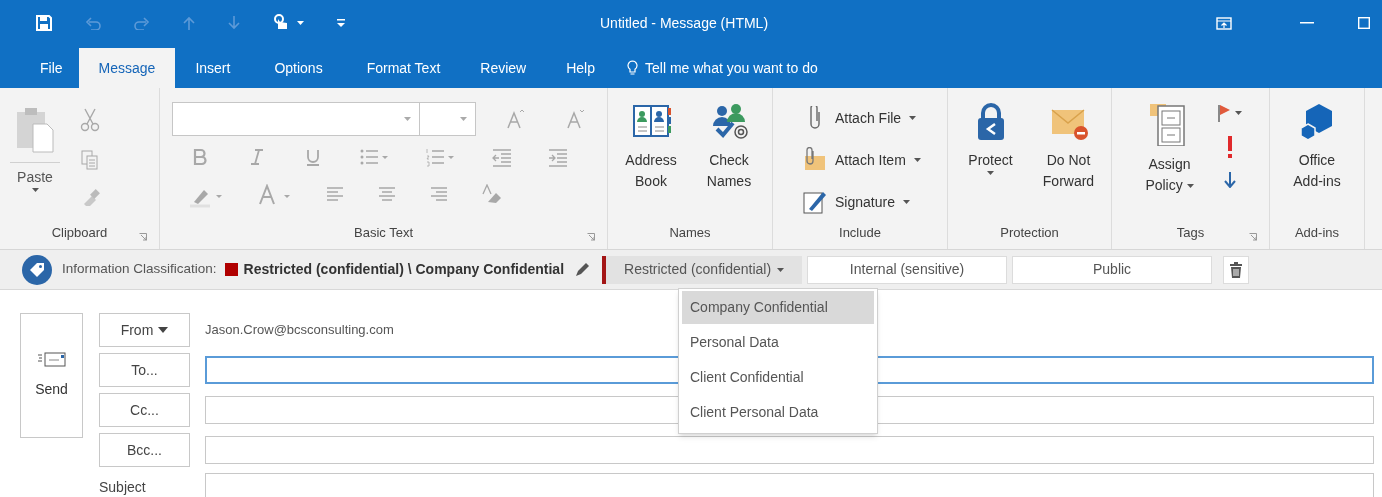 The image size is (1382, 497). Describe the element at coordinates (1253, 237) in the screenshot. I see `dialog-launcher-icon` at that location.